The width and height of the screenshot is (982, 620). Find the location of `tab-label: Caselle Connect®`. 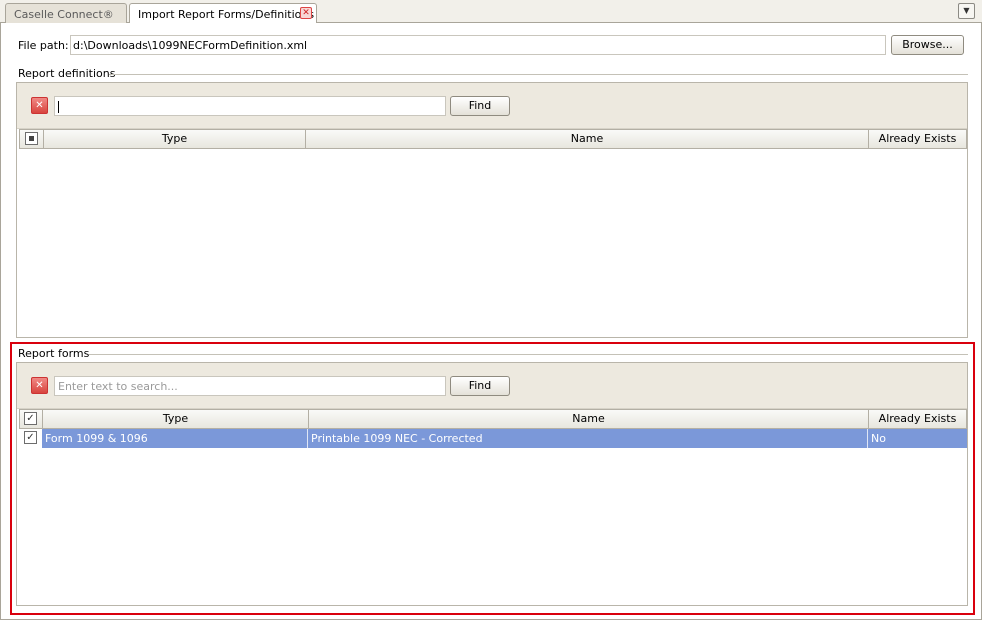

tab-label: Caselle Connect® is located at coordinates (64, 14).